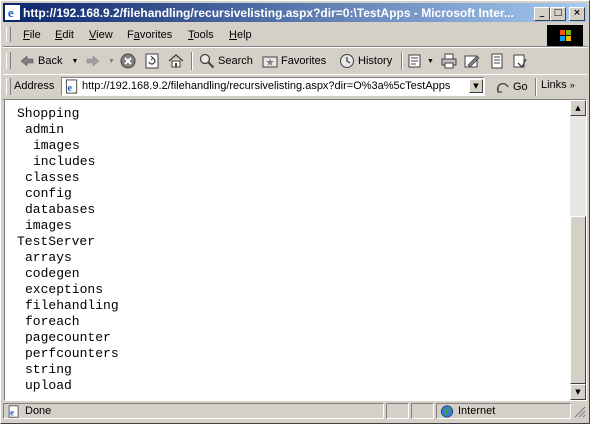  Describe the element at coordinates (240, 35) in the screenshot. I see `menu-help: Help` at that location.